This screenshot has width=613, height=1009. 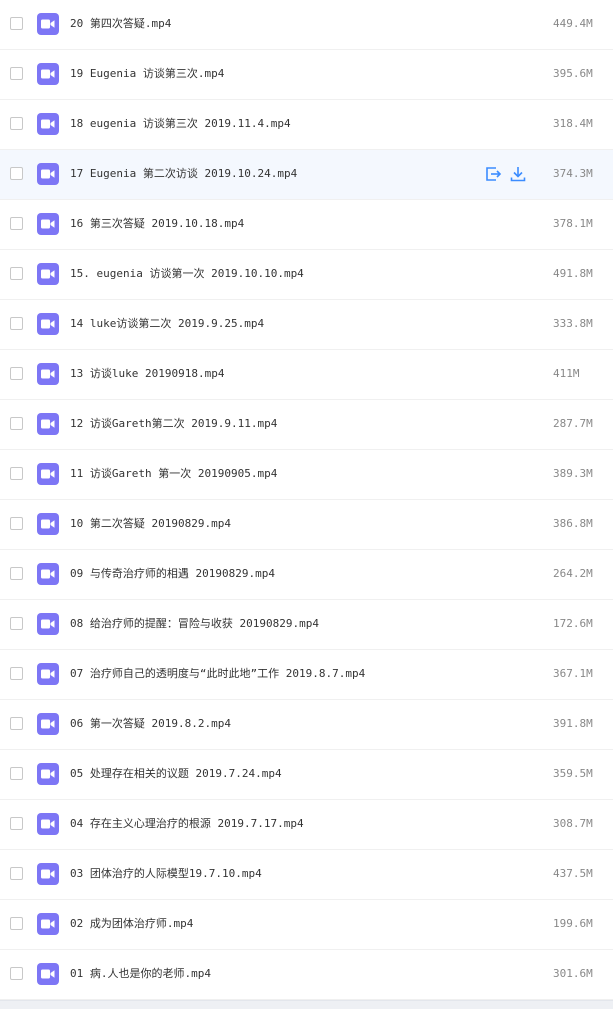 I want to click on file-size: 374.3M, so click(x=573, y=173).